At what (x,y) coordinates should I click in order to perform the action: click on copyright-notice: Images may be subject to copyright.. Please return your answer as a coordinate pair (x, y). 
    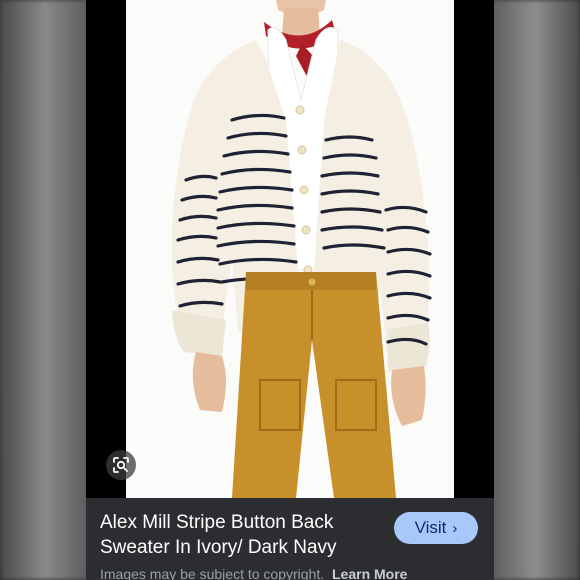
    Looking at the image, I should click on (212, 573).